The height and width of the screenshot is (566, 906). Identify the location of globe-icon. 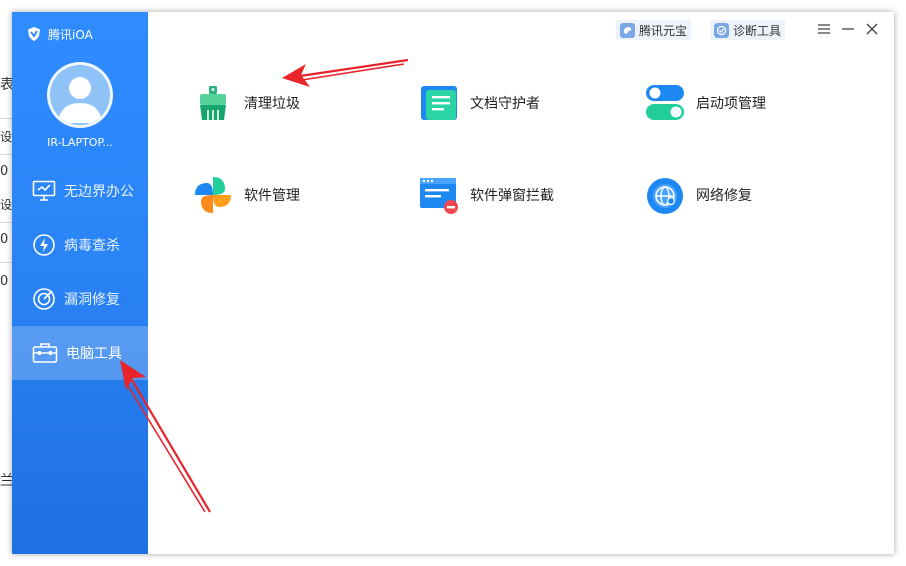
(665, 196).